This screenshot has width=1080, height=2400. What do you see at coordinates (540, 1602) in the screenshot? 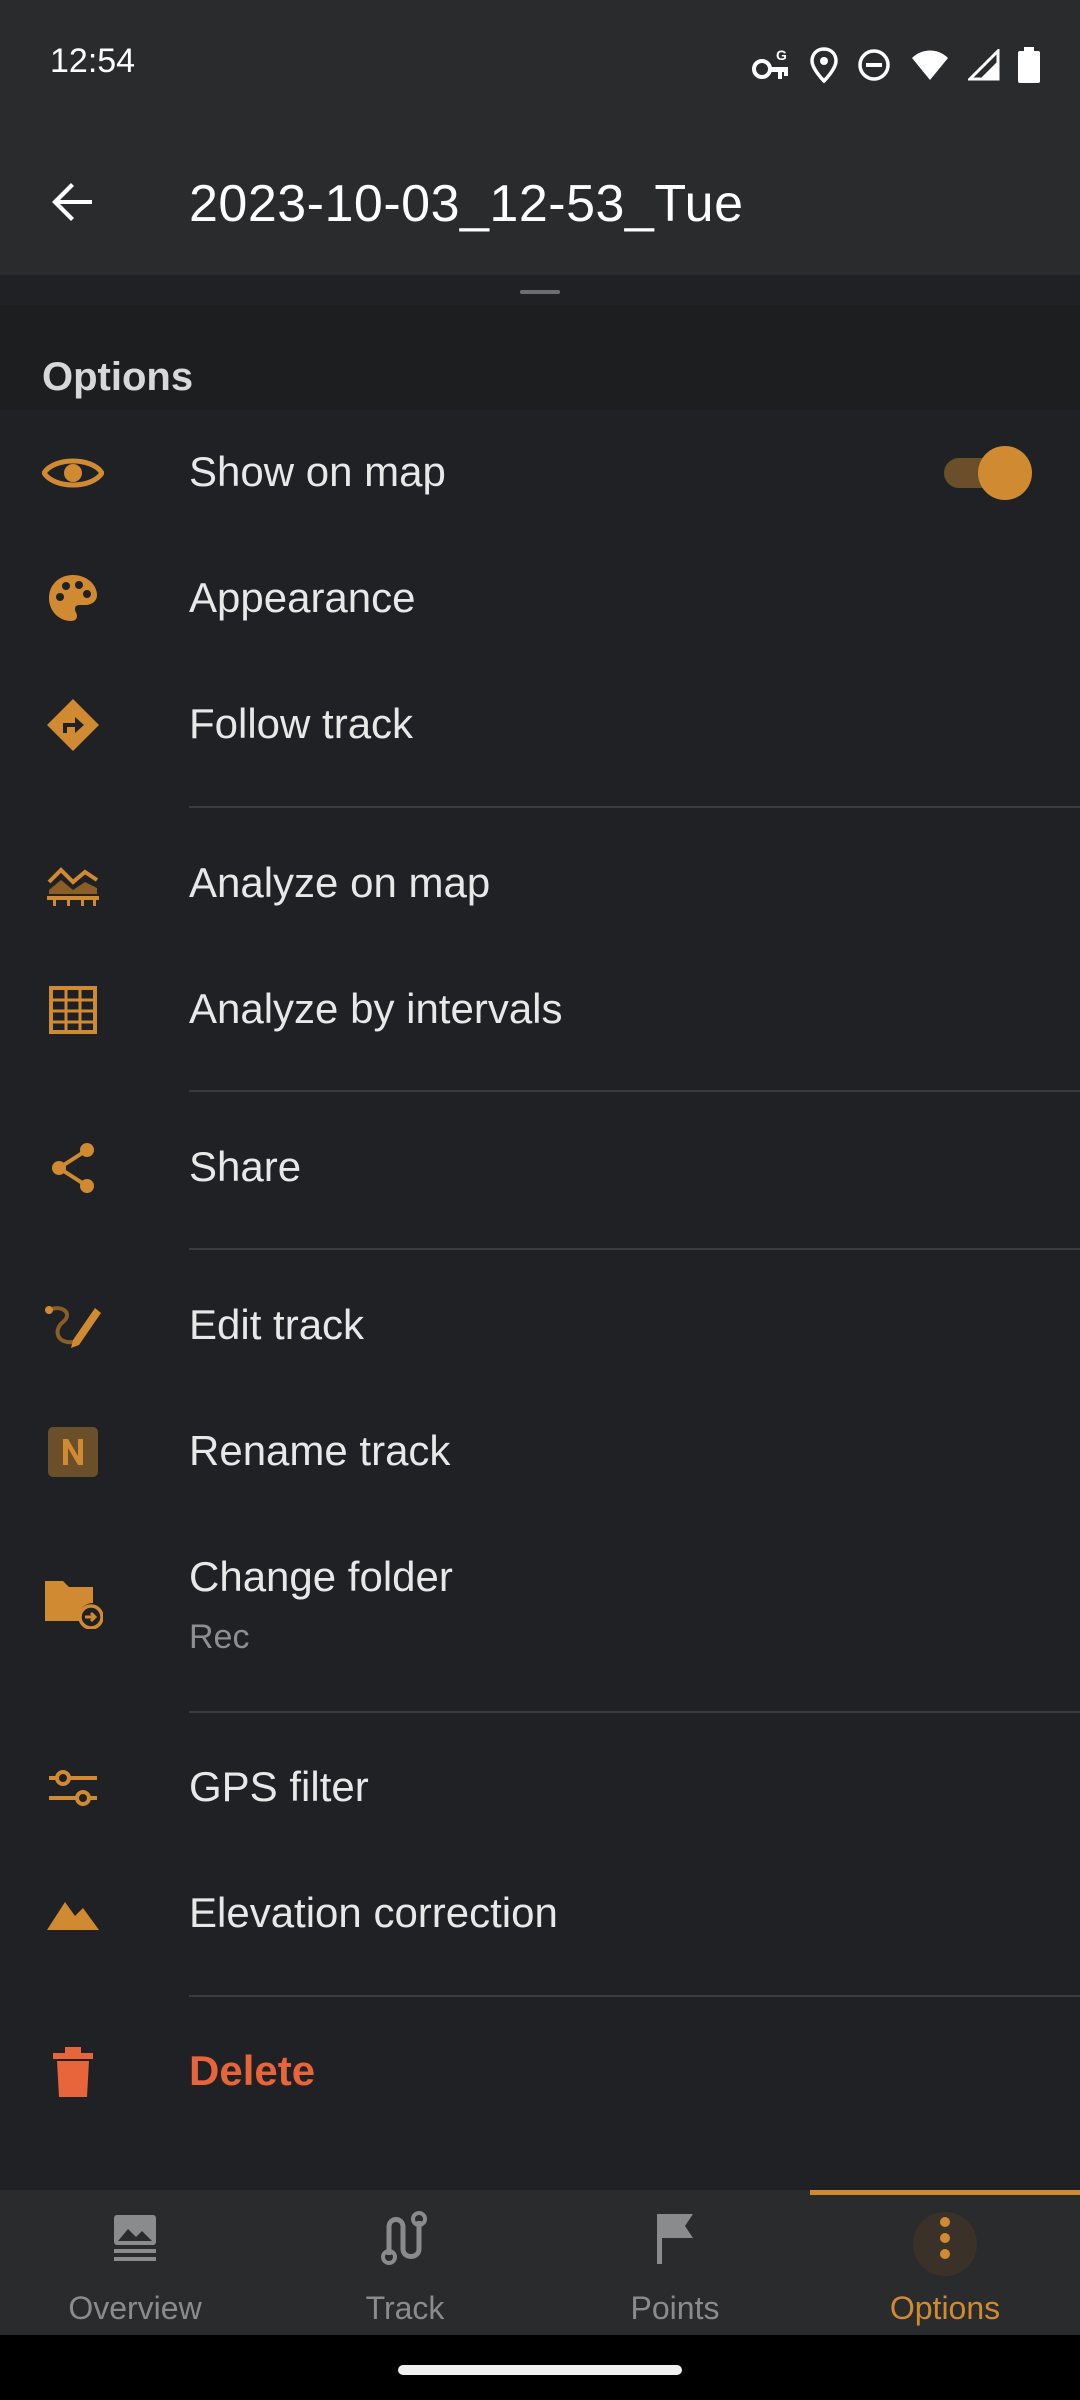
I see `change-folder-item: Change folder Rec` at bounding box center [540, 1602].